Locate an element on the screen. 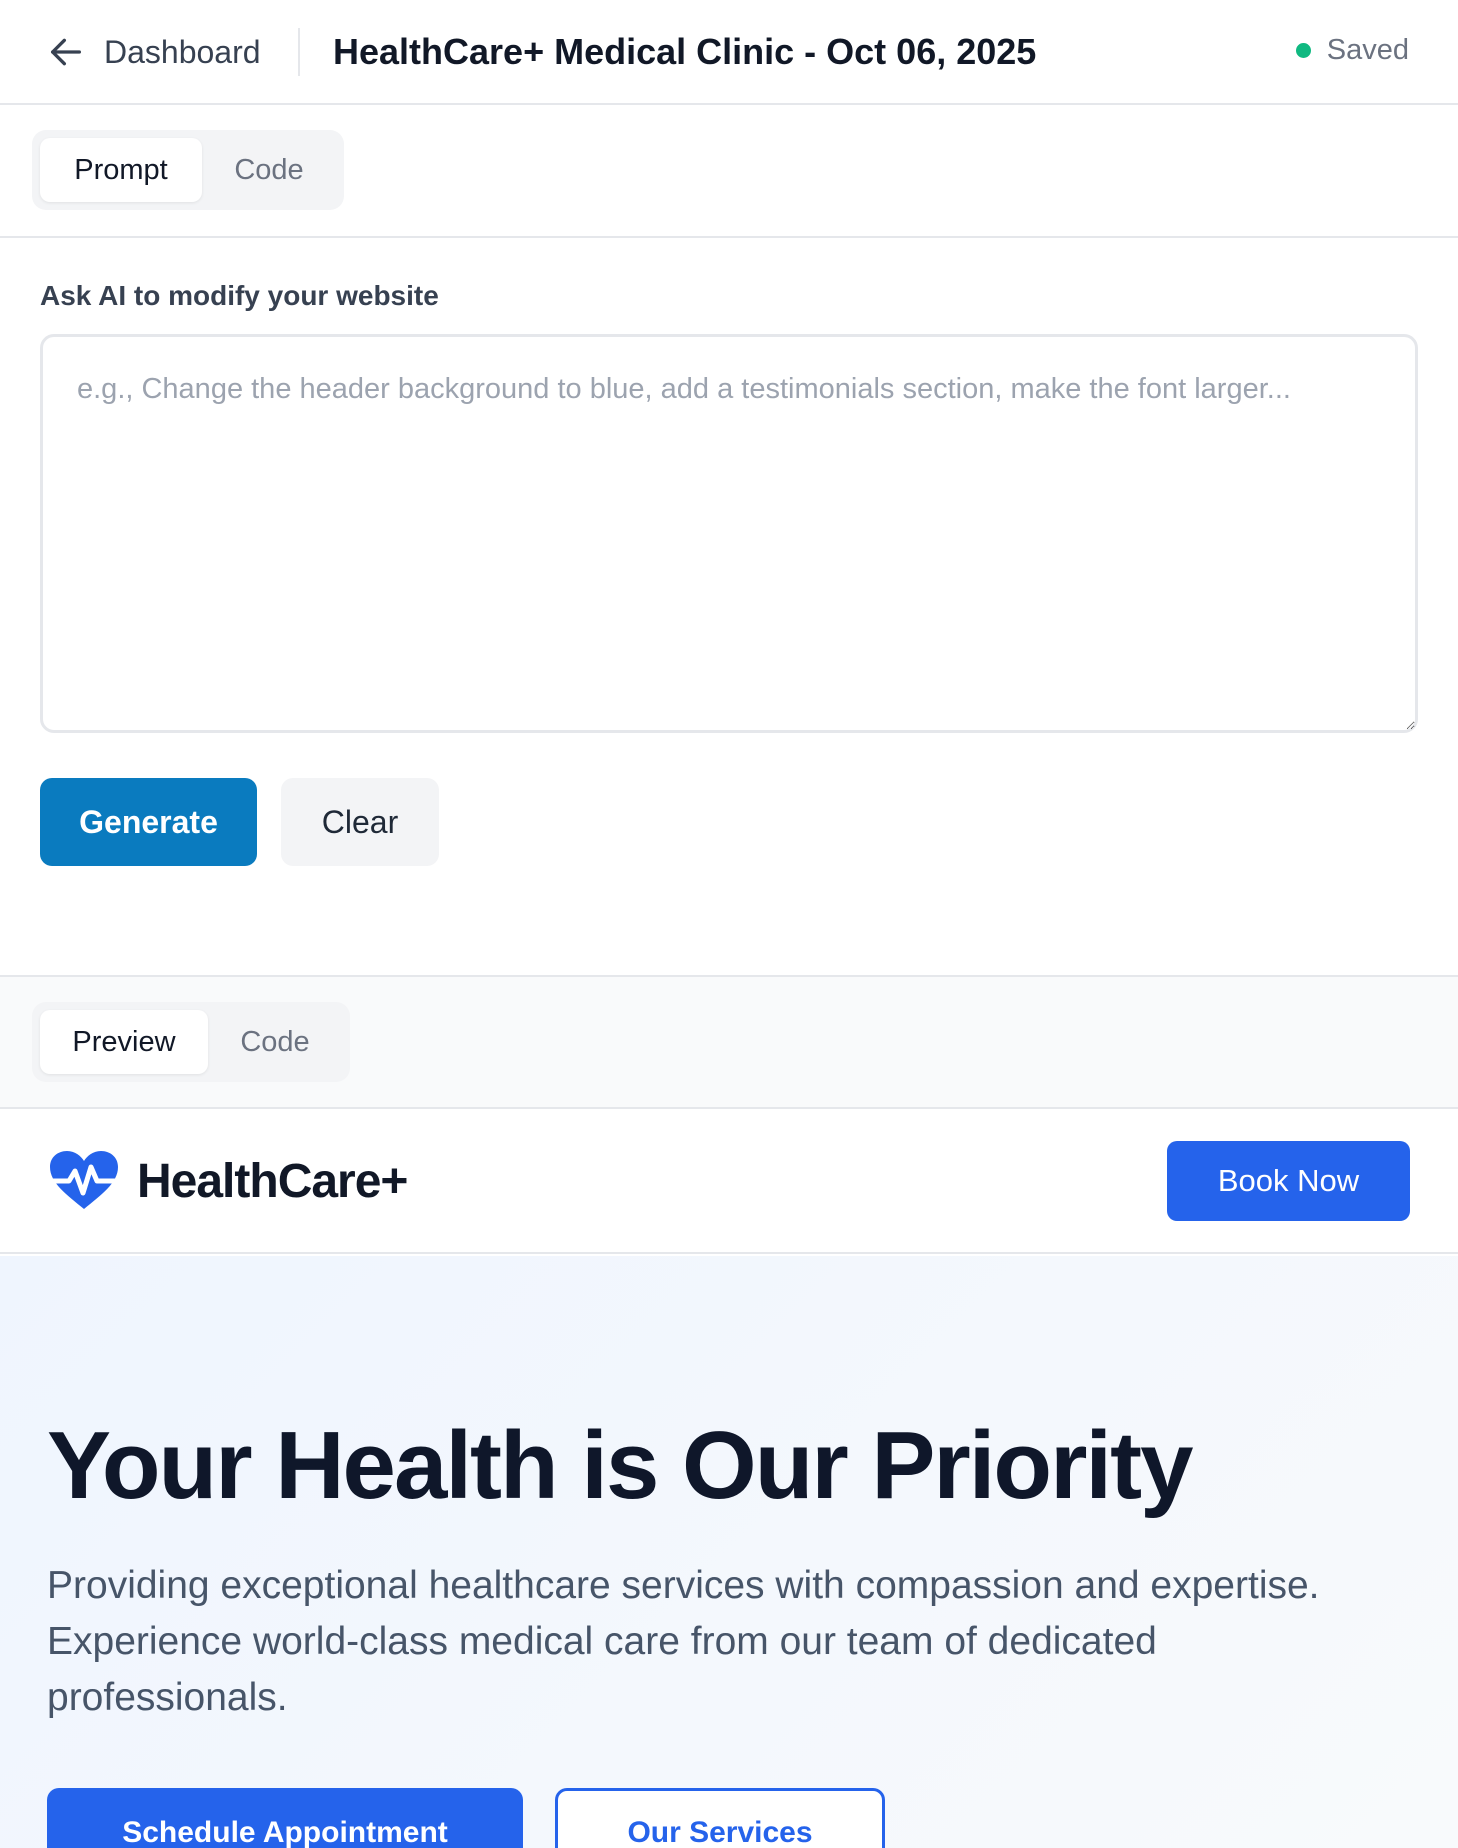  site-logo: HealthCare+ is located at coordinates (227, 1181).